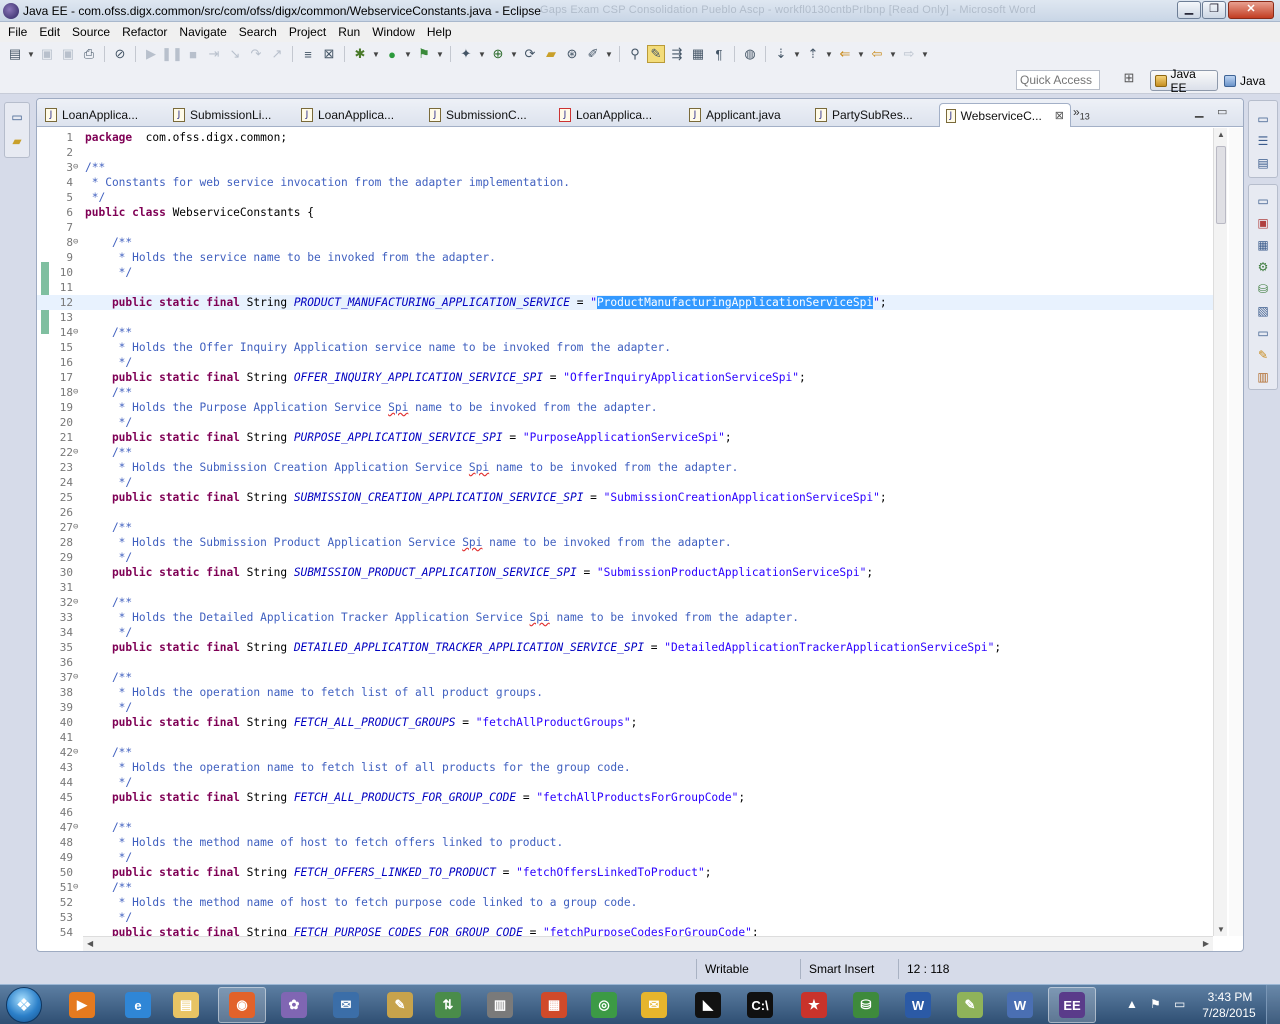 The image size is (1280, 1024). I want to click on new-java-class-icon: ⊕, so click(498, 54).